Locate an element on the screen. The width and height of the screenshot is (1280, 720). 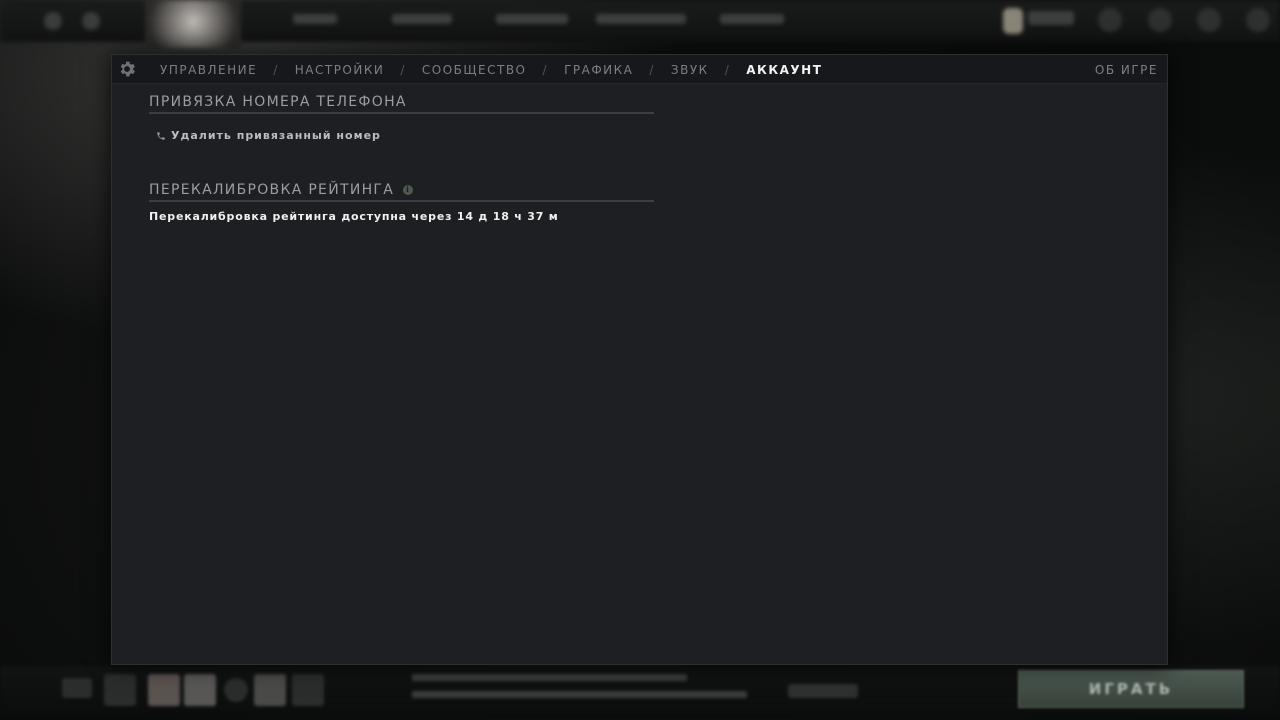
background-profile-name is located at coordinates (1051, 18).